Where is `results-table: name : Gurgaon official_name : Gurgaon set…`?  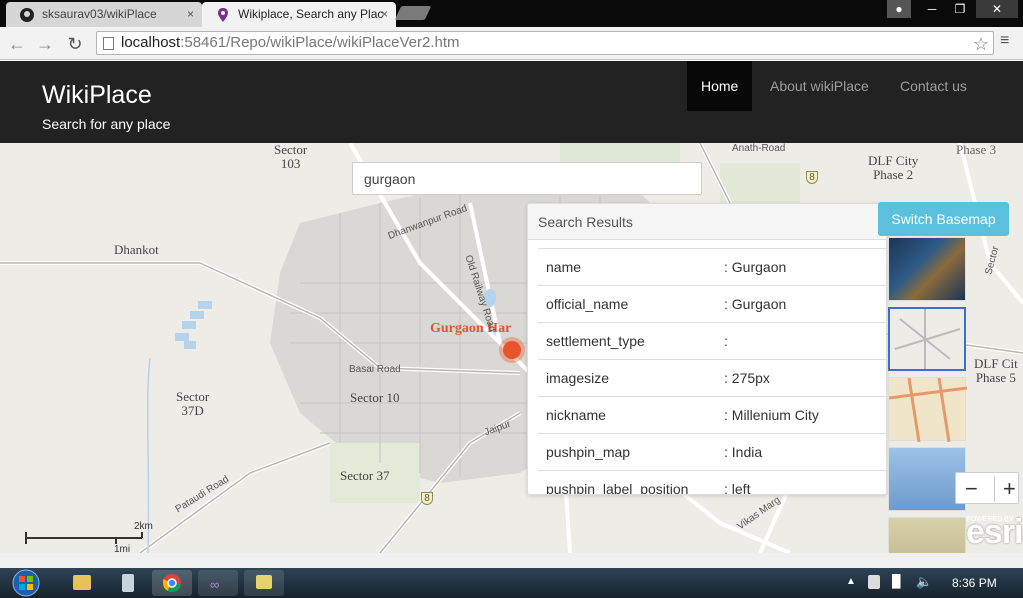
results-table: name : Gurgaon official_name : Gurgaon set… is located at coordinates (712, 371).